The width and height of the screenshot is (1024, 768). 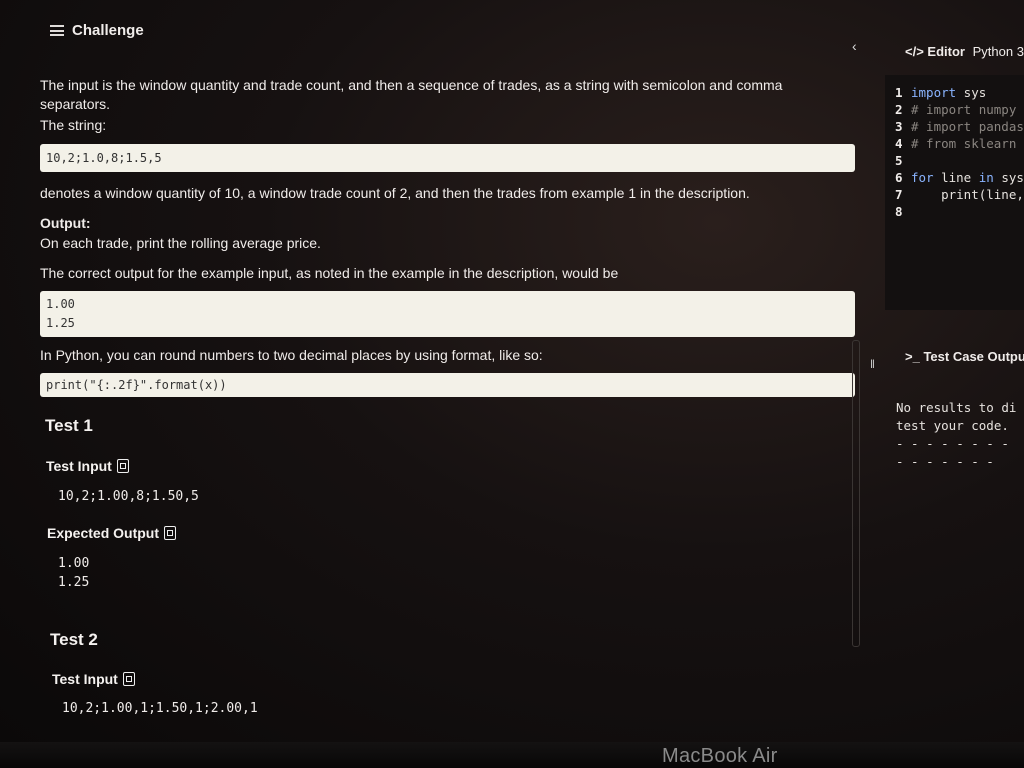 I want to click on code-token: print(line,, so click(x=967, y=194).